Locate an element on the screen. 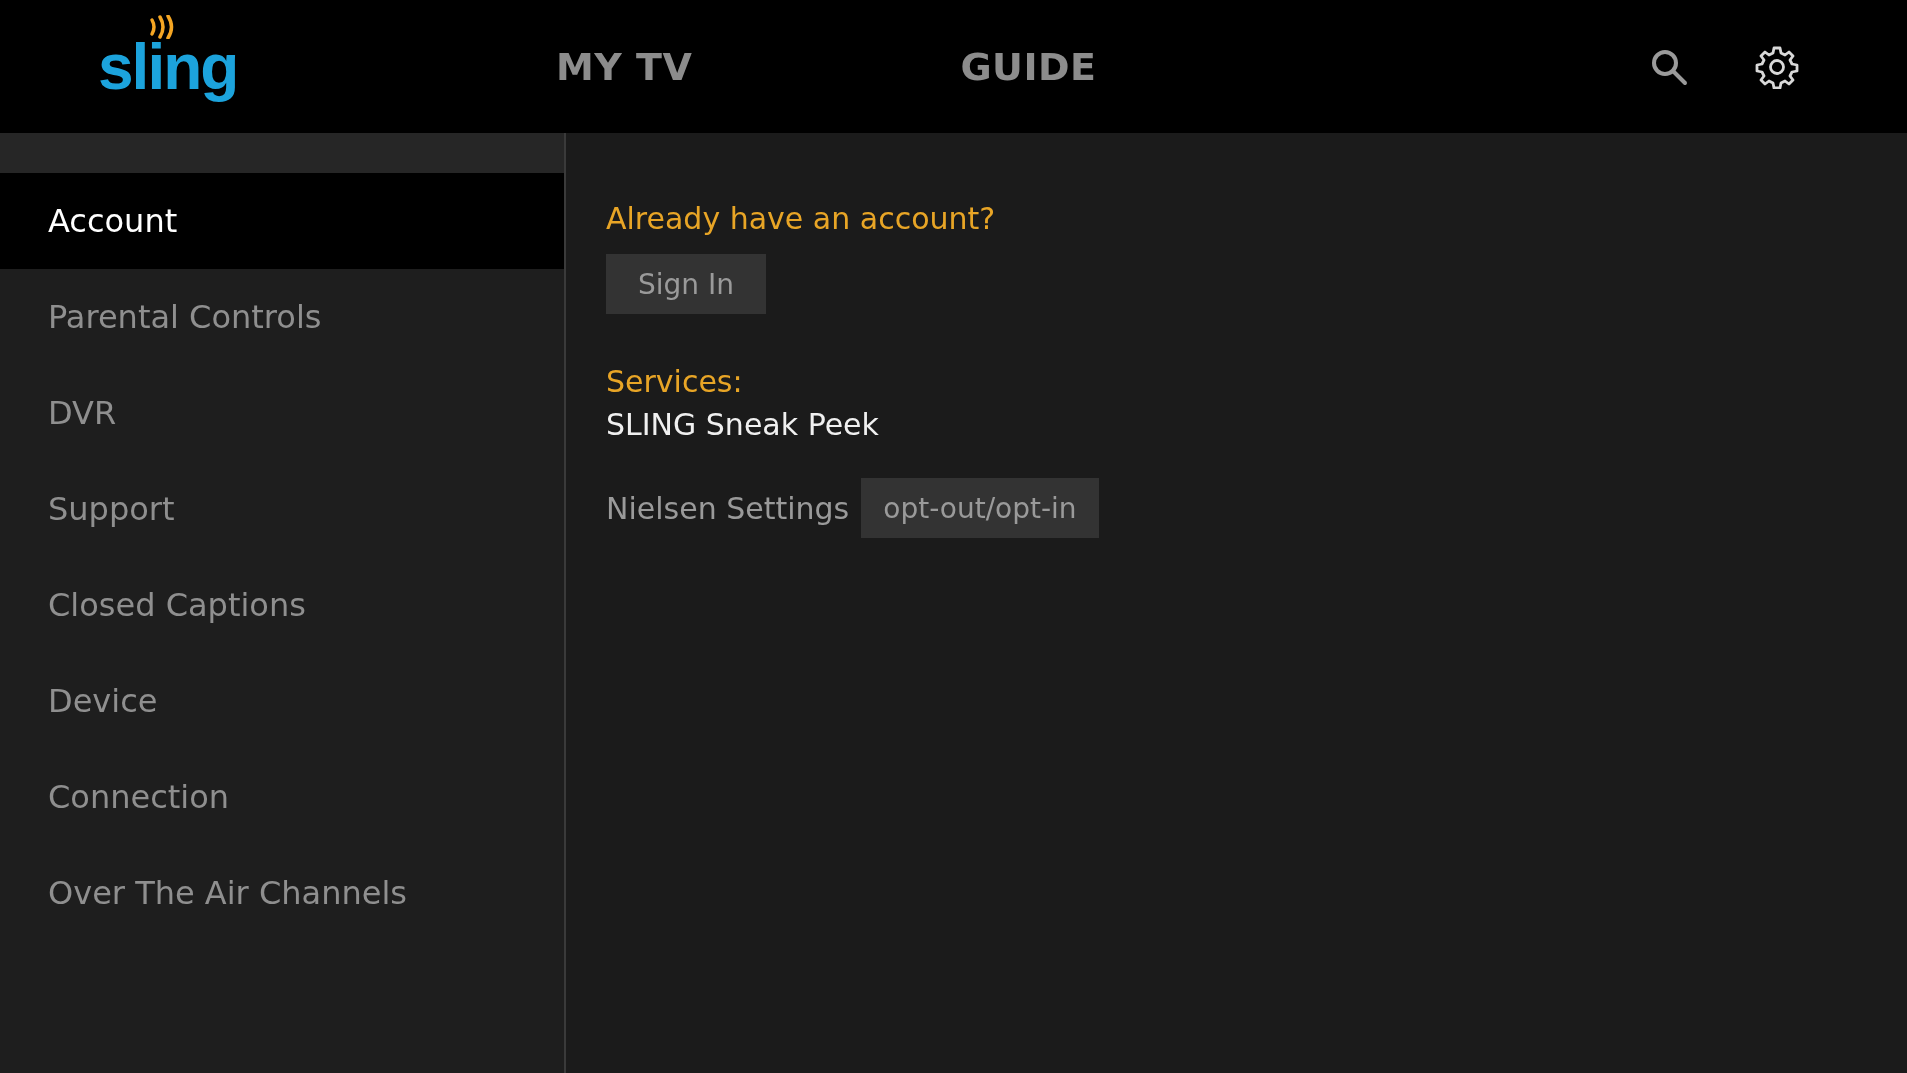 The width and height of the screenshot is (1907, 1073). nav-tab: MY TV is located at coordinates (624, 66).